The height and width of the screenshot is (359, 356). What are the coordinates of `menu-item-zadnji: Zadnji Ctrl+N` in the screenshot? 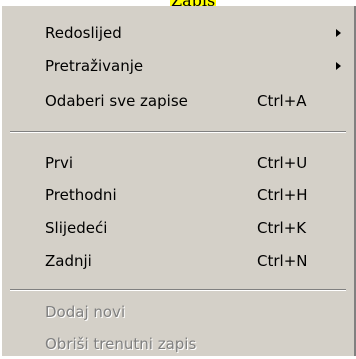 It's located at (178, 261).